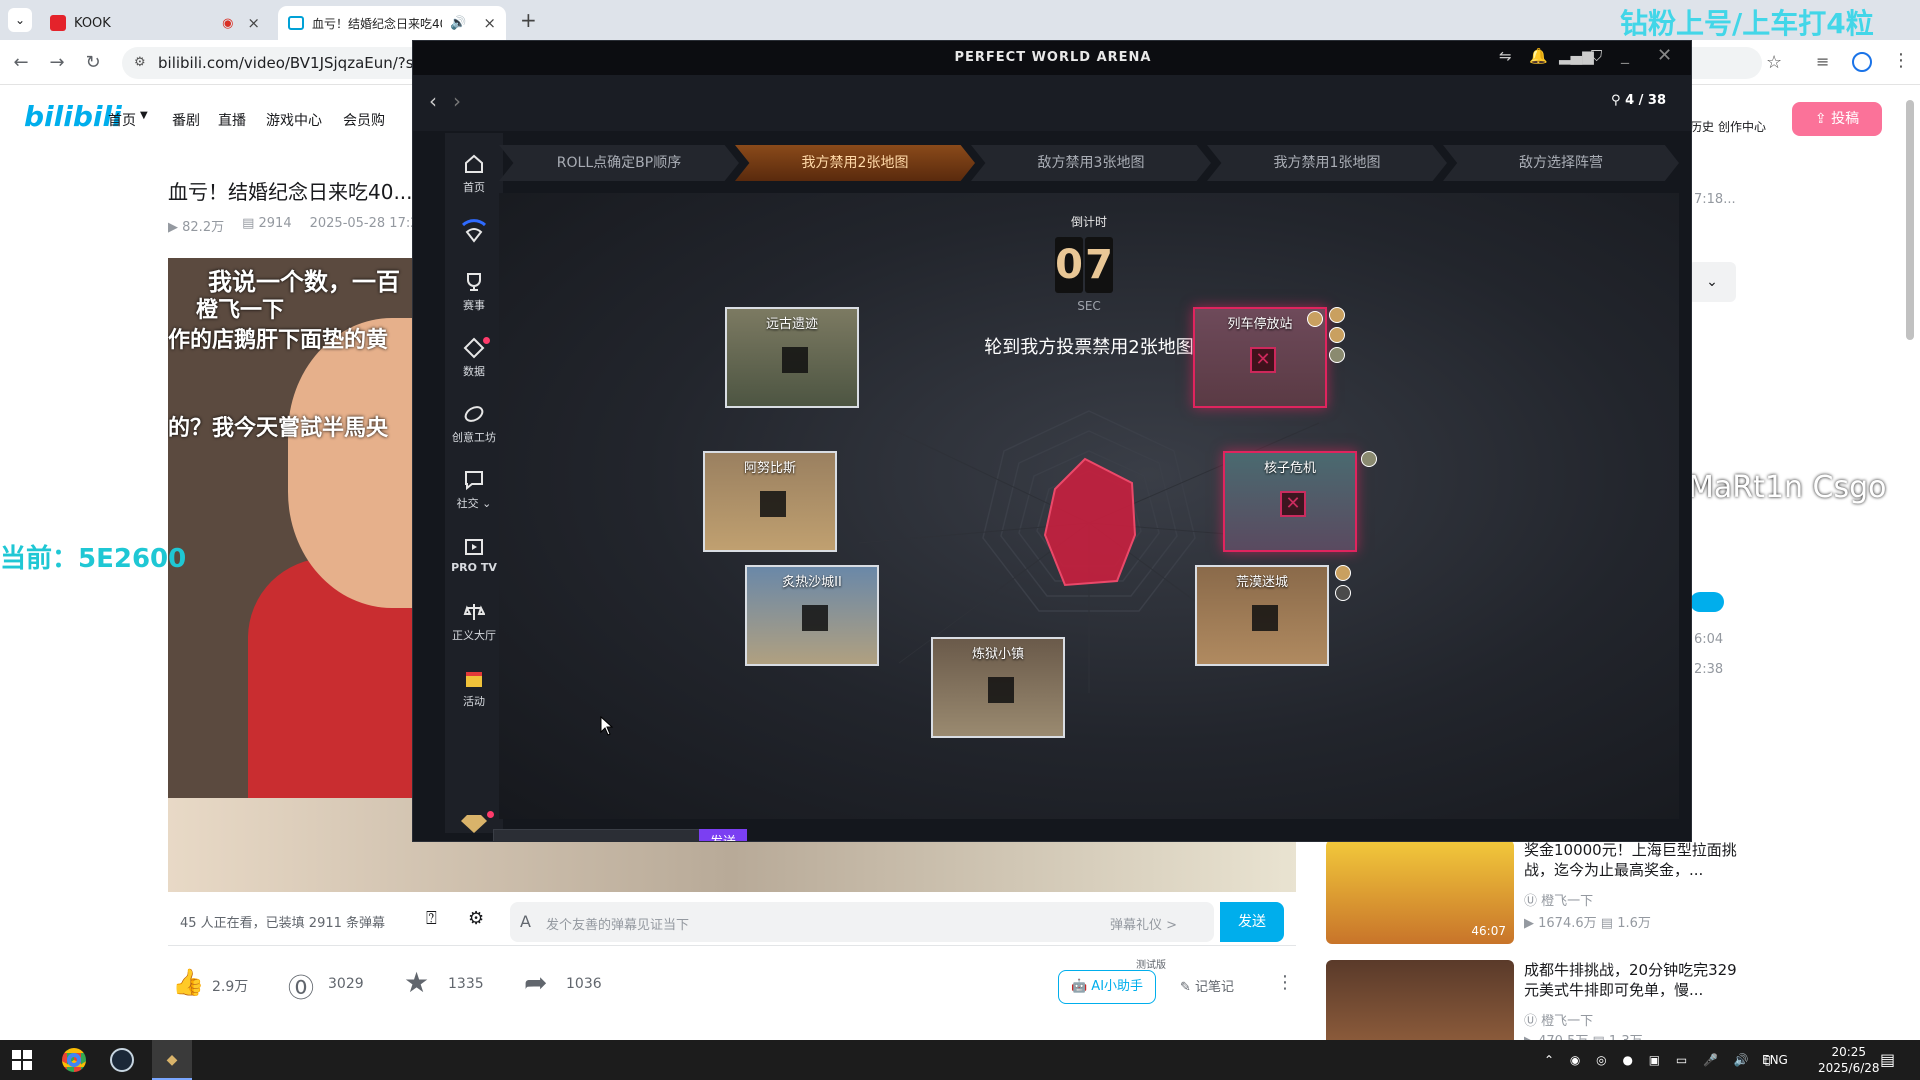 Image resolution: width=1920 pixels, height=1080 pixels. Describe the element at coordinates (770, 501) in the screenshot. I see `map-anubis: 阿努比斯` at that location.